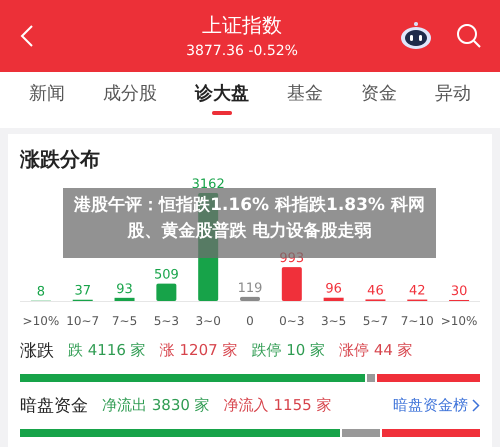 This screenshot has height=447, width=500. Describe the element at coordinates (417, 291) in the screenshot. I see `value-label: 42` at that location.